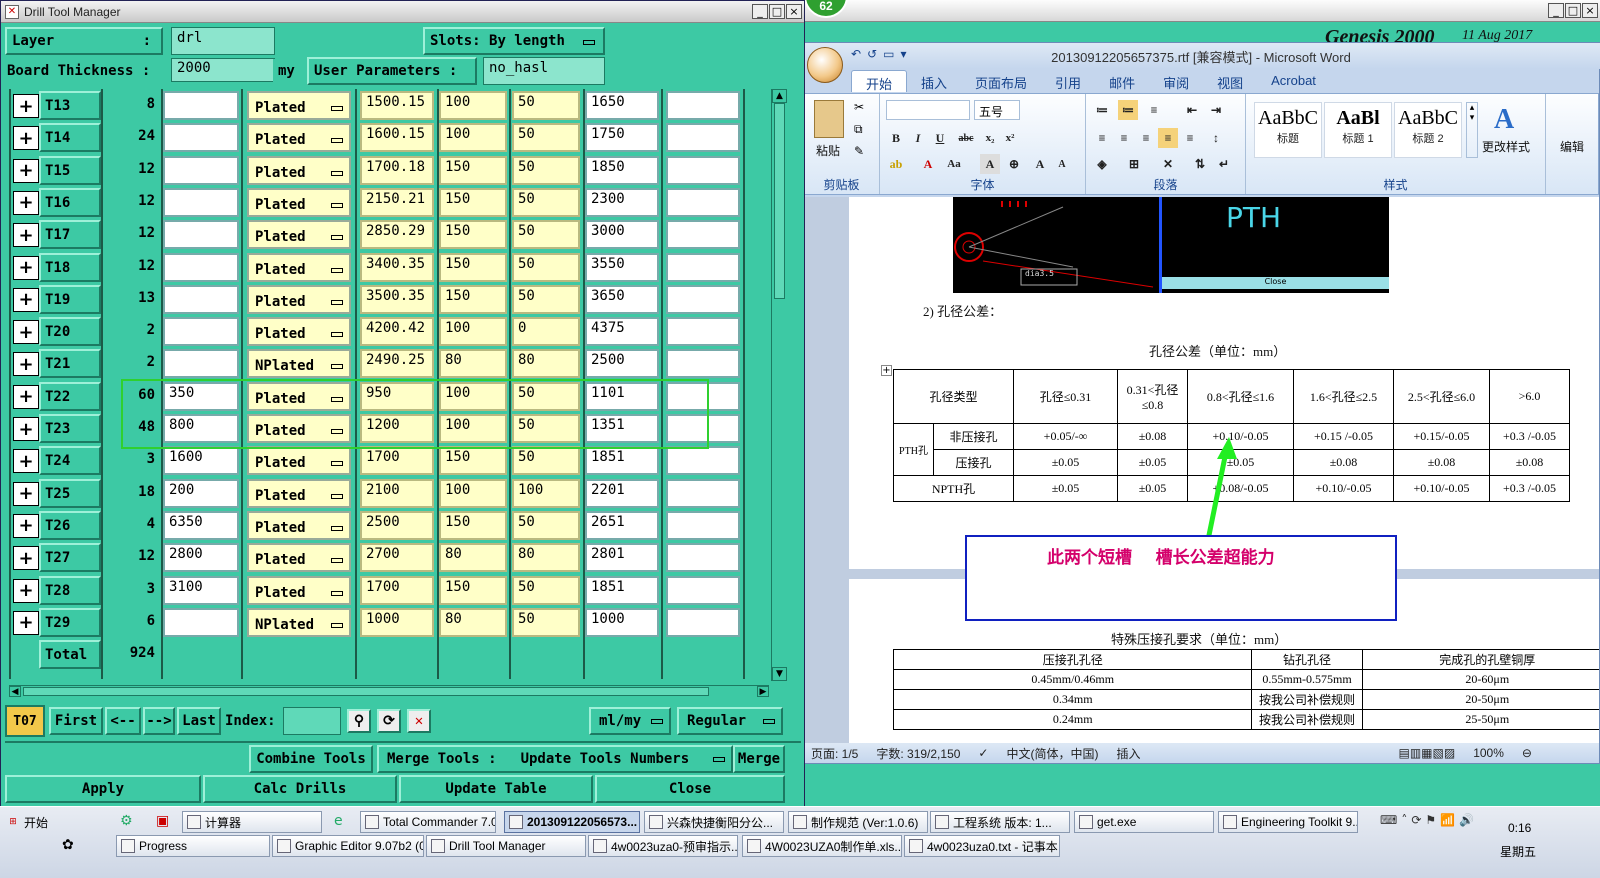 Image resolution: width=1600 pixels, height=878 pixels. Describe the element at coordinates (397, 332) in the screenshot. I see `finish-size-field: 4200.42` at that location.